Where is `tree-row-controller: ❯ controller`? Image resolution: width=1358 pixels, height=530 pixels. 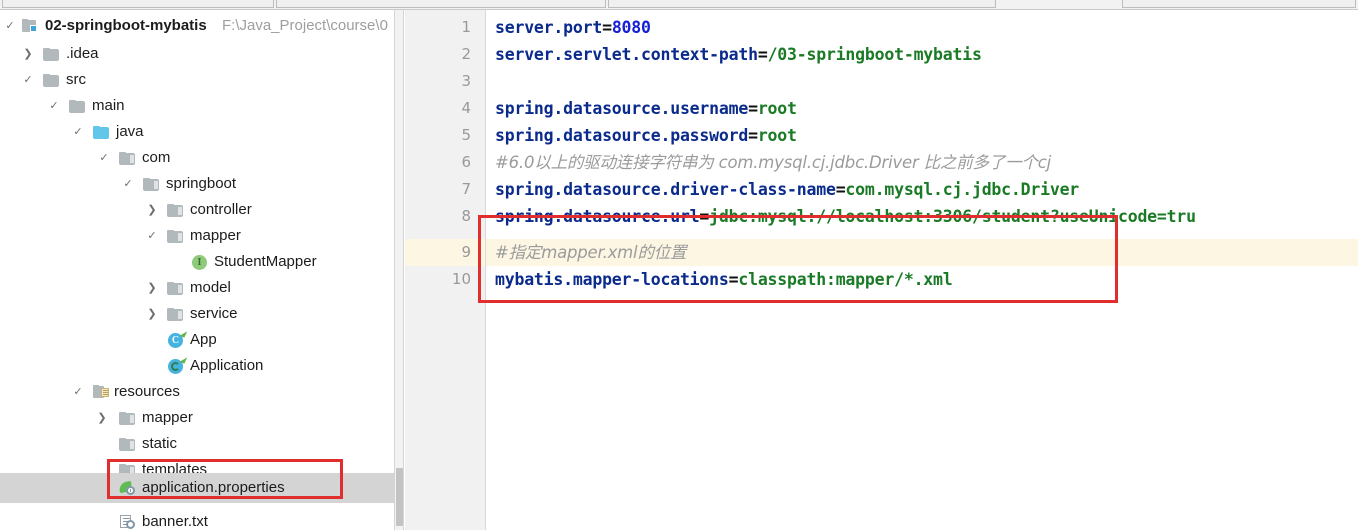
tree-row-controller: ❯ controller is located at coordinates (197, 210).